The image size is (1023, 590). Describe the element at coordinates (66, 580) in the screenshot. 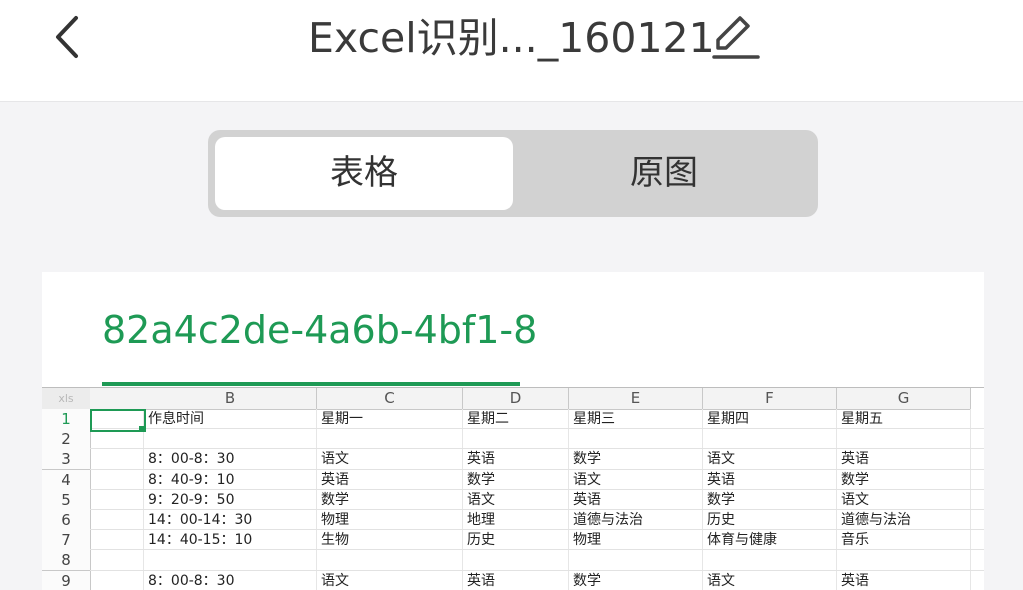

I see `row-header: 9` at that location.